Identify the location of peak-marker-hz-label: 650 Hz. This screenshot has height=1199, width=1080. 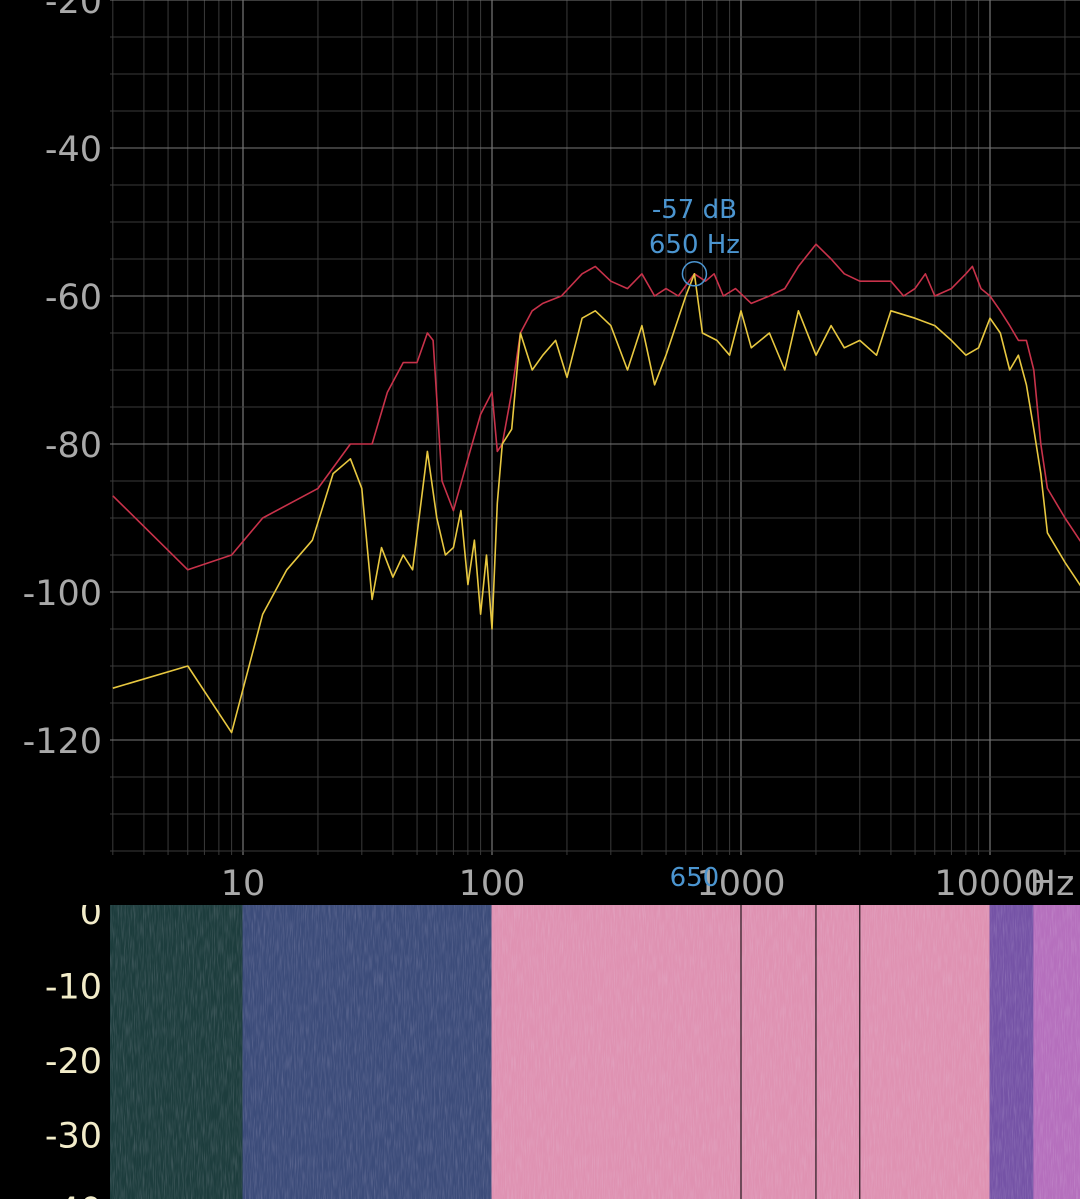
(694, 245).